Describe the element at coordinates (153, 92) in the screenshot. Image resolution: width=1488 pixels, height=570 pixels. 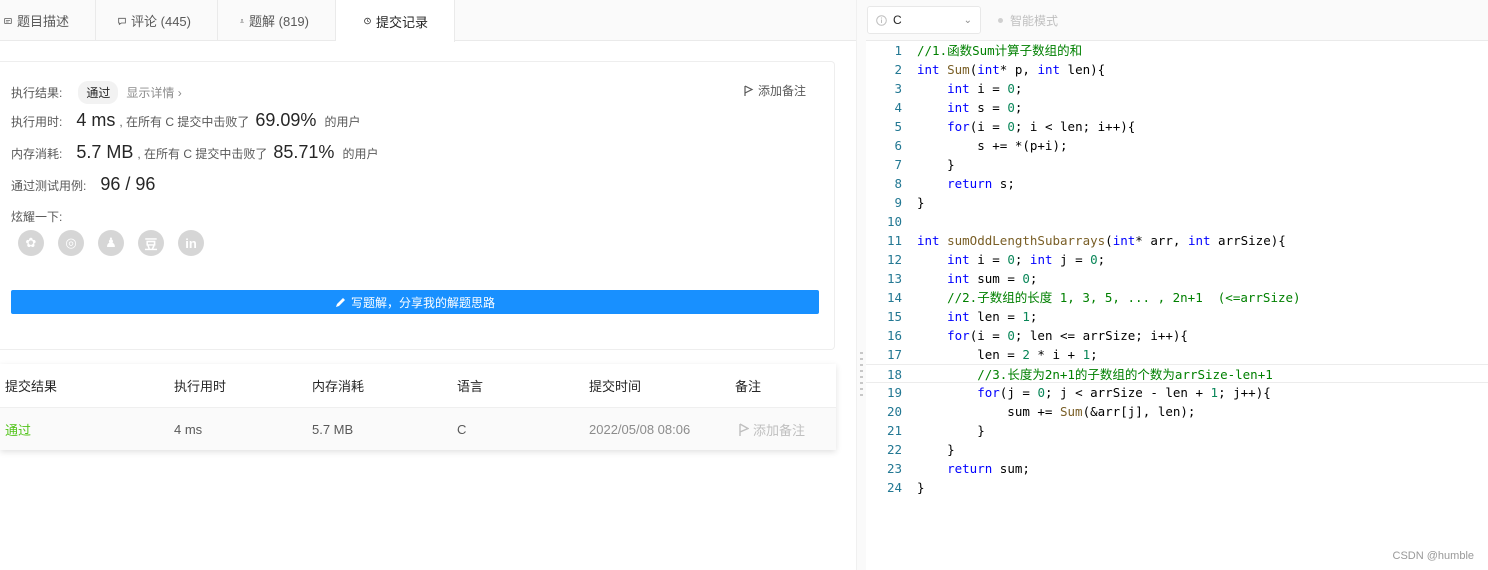
I see `show-details-link: 显示详情 ›` at that location.